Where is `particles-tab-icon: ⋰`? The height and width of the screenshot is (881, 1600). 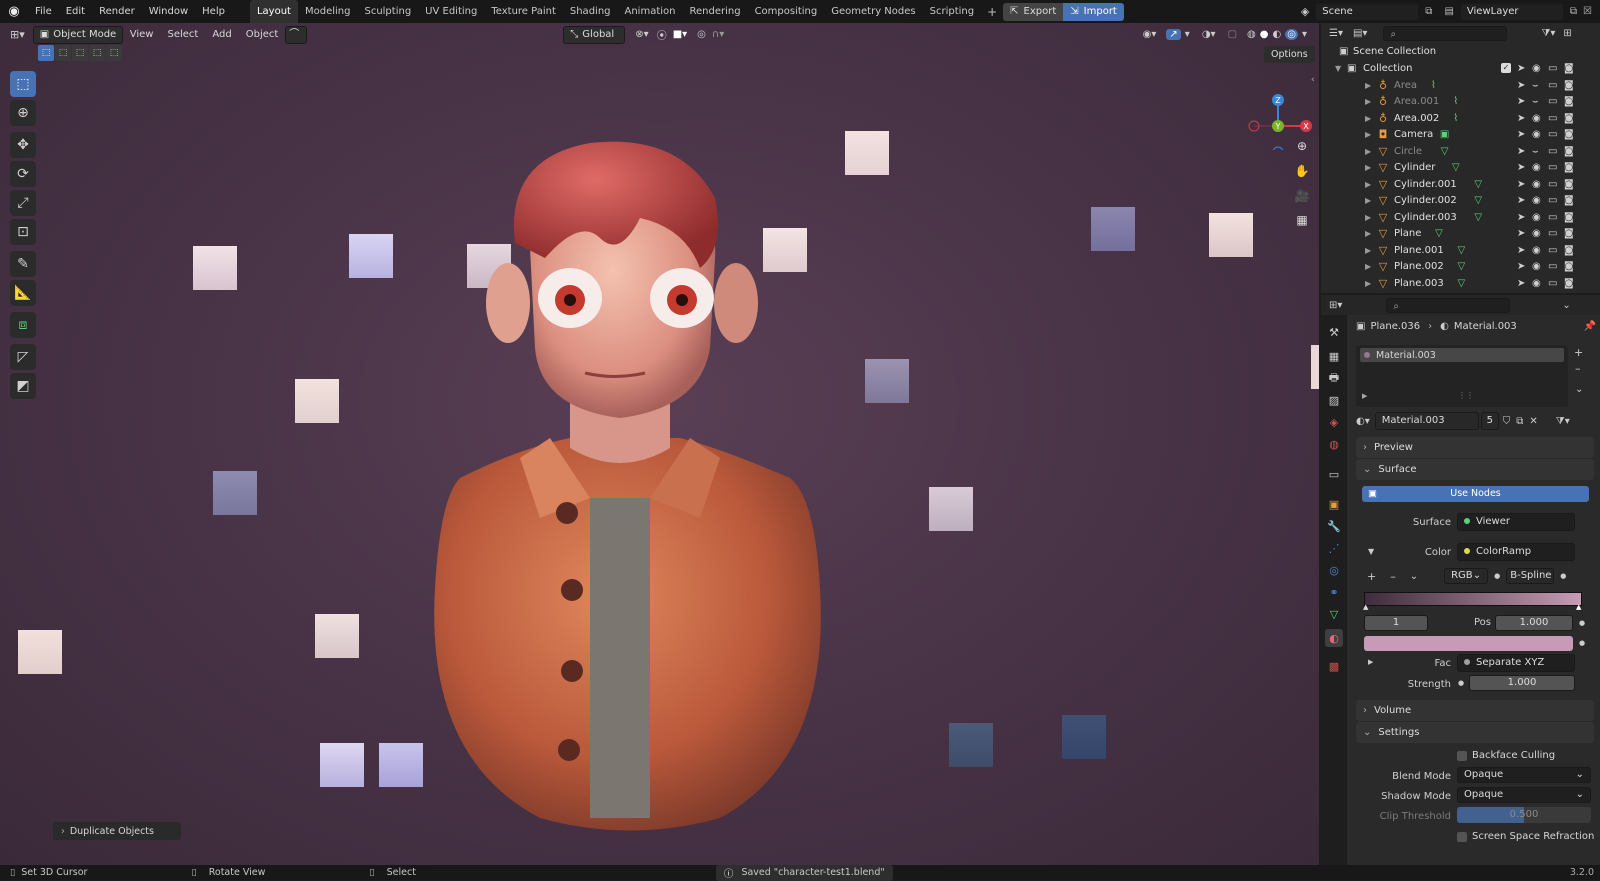
particles-tab-icon: ⋰ is located at coordinates (1334, 548).